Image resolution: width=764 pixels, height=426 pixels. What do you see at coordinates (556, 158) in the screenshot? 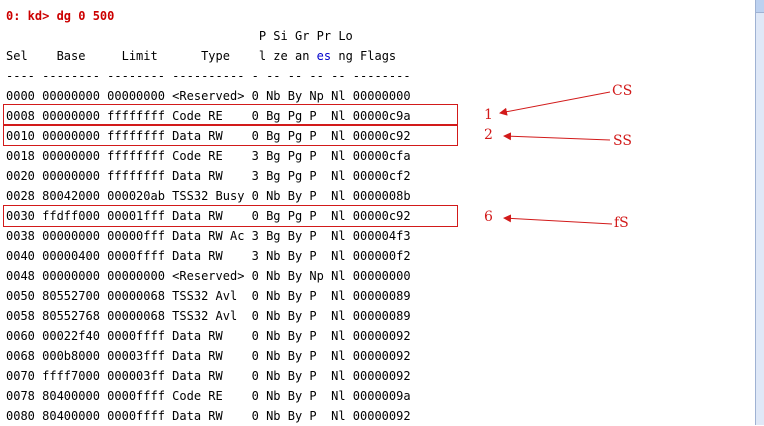
I see `annotation-arrows` at bounding box center [556, 158].